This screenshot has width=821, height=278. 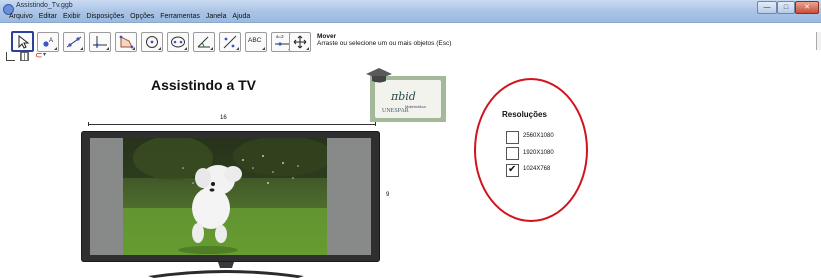 I want to click on tv-screen, so click(x=230, y=196).